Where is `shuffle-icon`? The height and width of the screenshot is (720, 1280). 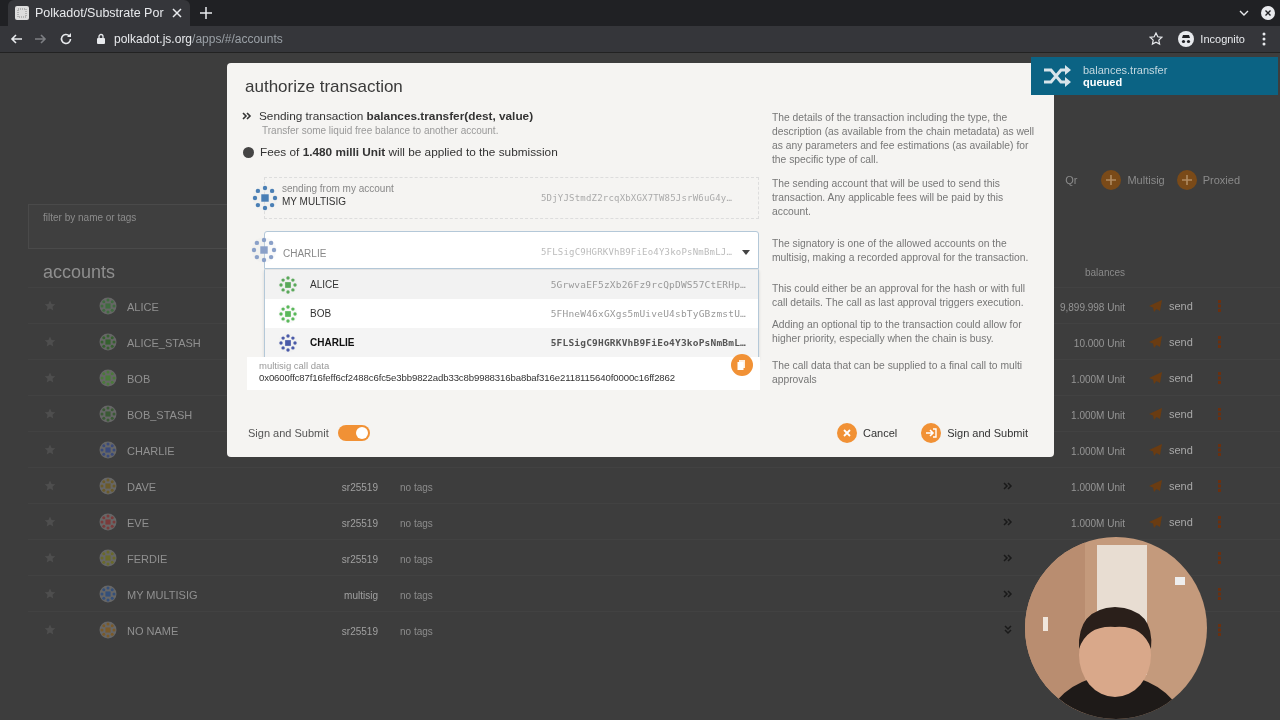 shuffle-icon is located at coordinates (1057, 76).